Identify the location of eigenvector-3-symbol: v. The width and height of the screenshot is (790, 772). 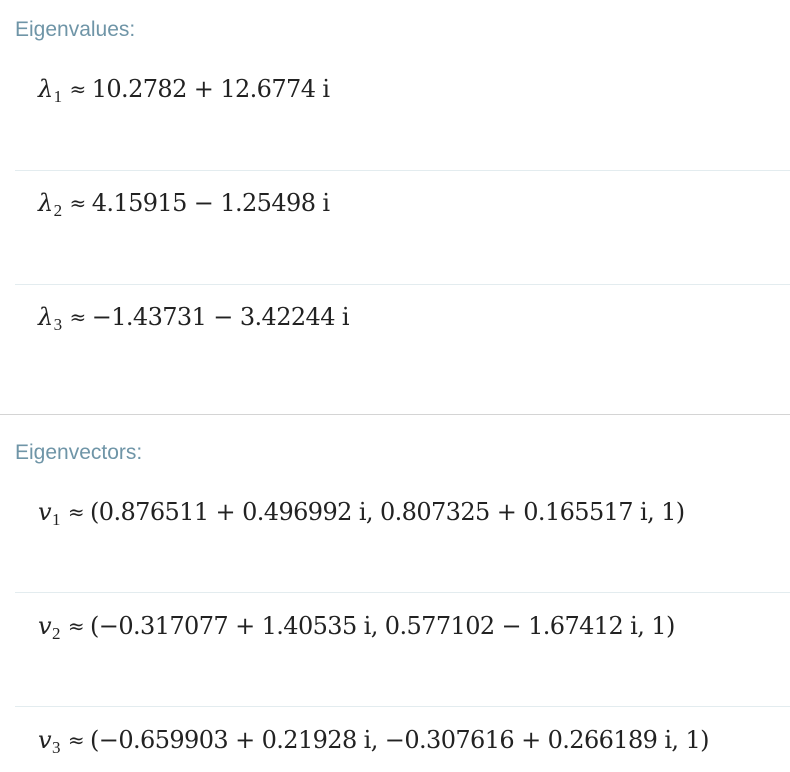
(45, 740).